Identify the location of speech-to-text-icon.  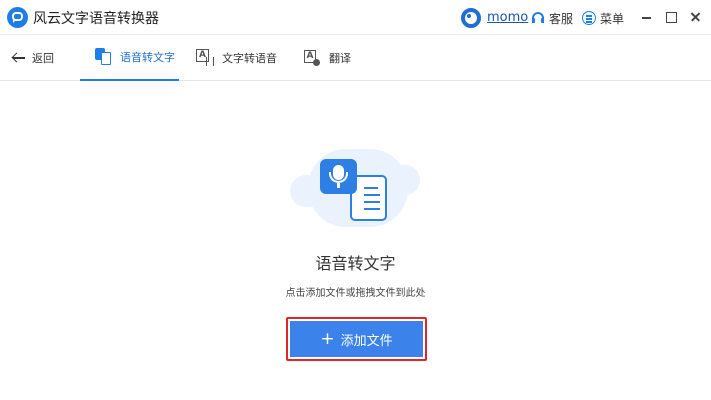
(103, 57).